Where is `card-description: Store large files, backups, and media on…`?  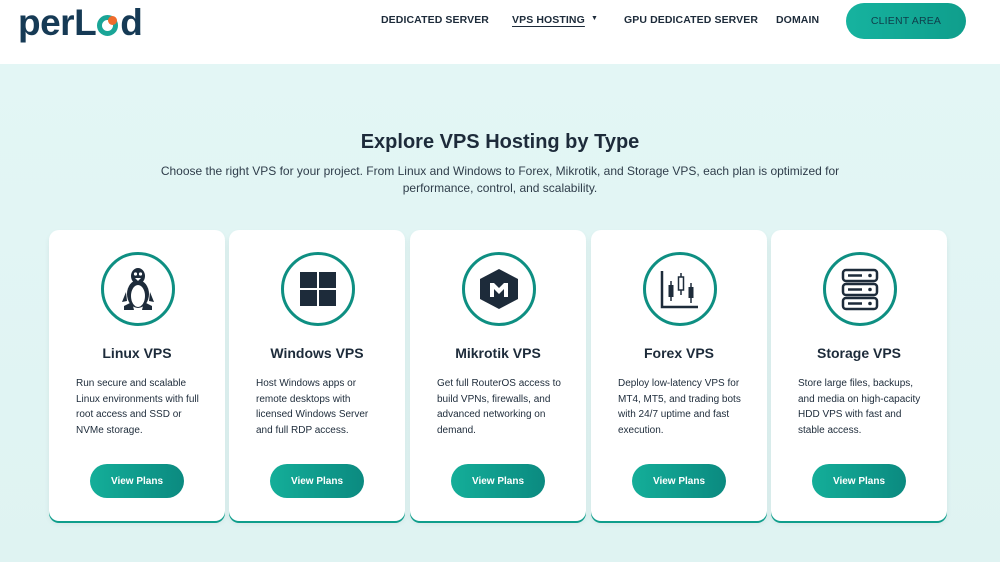
card-description: Store large files, backups, and media on… is located at coordinates (859, 407).